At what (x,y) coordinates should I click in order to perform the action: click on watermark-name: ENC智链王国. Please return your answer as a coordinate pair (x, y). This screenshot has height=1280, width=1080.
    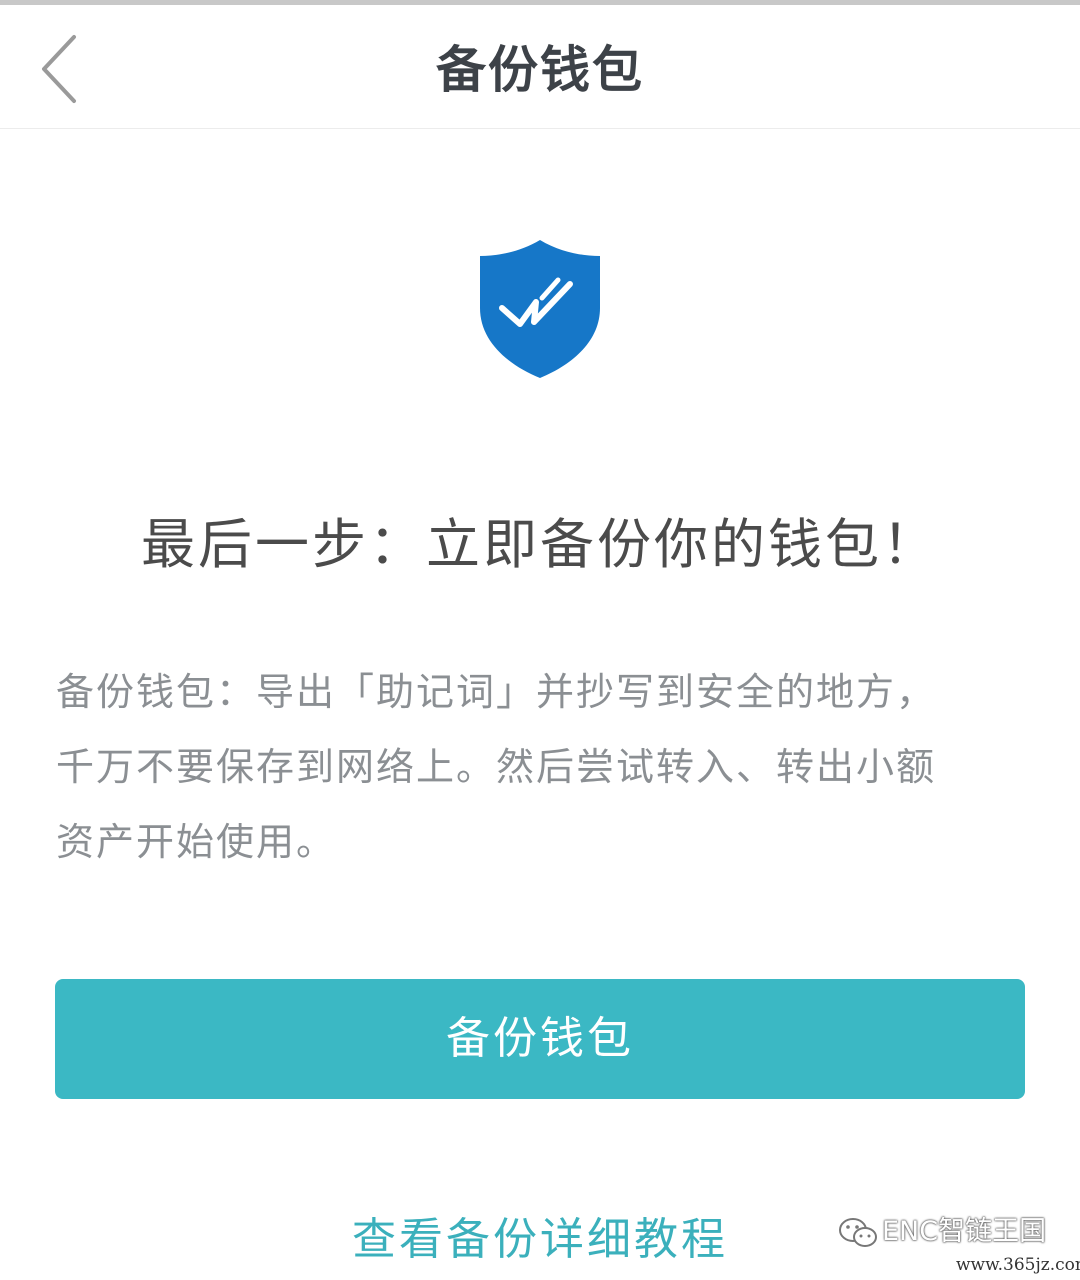
    Looking at the image, I should click on (964, 1231).